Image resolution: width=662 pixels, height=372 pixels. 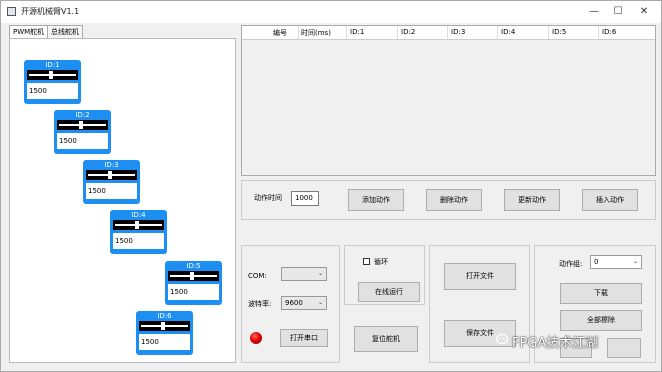 What do you see at coordinates (260, 304) in the screenshot?
I see `baud-rate-label: 波特率:` at bounding box center [260, 304].